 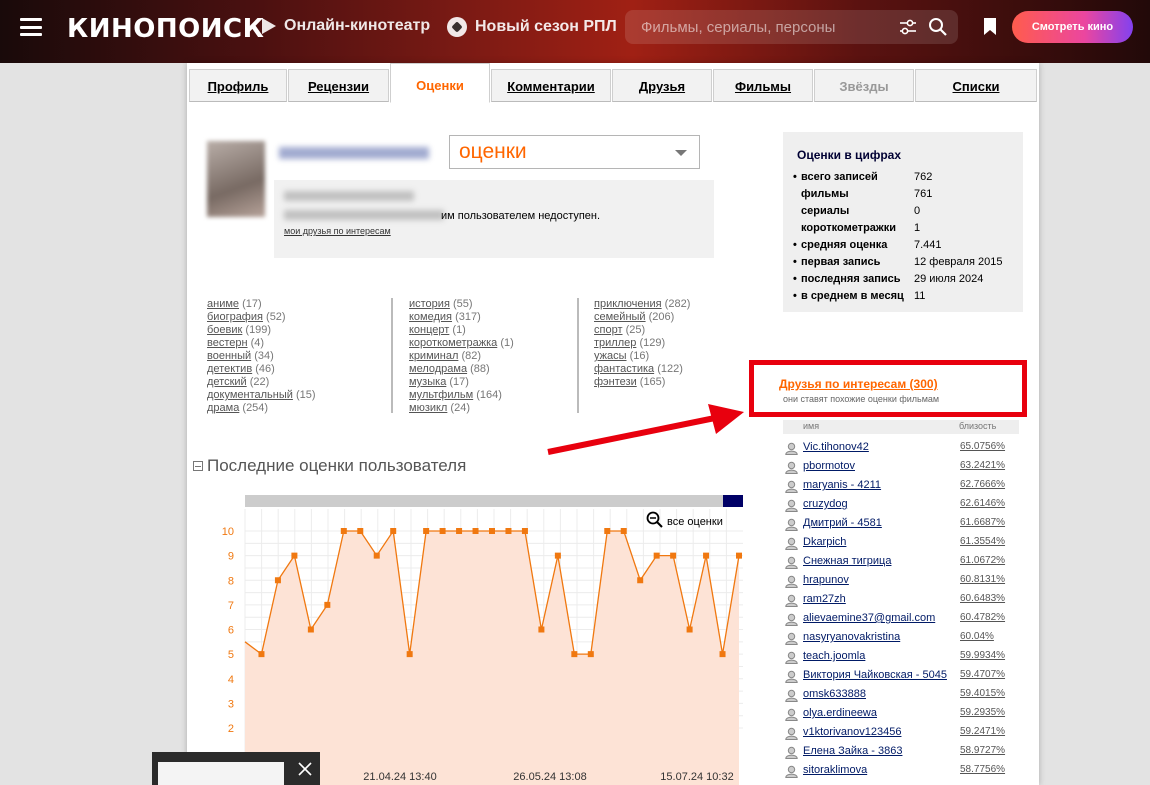 I want to click on friend-name-link: Виктория Чайковская - 5045, so click(x=875, y=675).